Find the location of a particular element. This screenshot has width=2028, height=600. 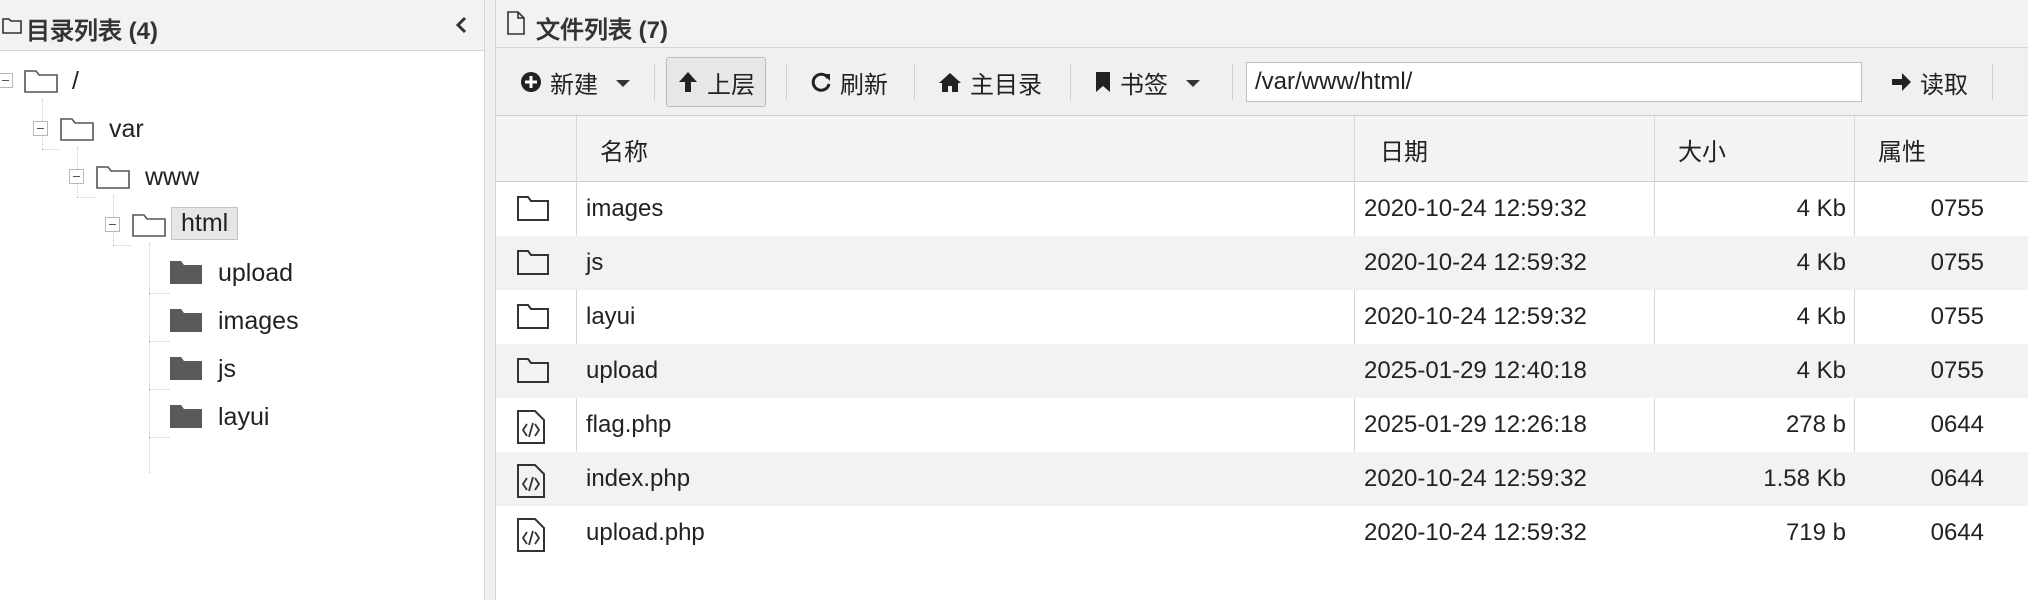

tree-node-html: html is located at coordinates (205, 223).